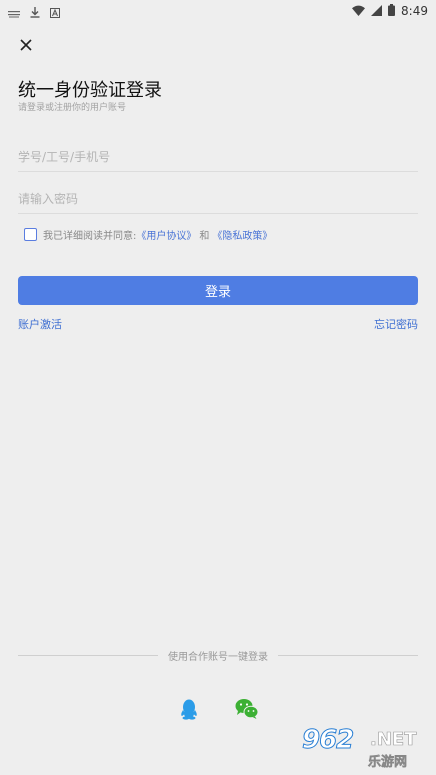 The width and height of the screenshot is (436, 775). Describe the element at coordinates (90, 236) in the screenshot. I see `agreement-prefix: 我已详细阅读并同意:` at that location.